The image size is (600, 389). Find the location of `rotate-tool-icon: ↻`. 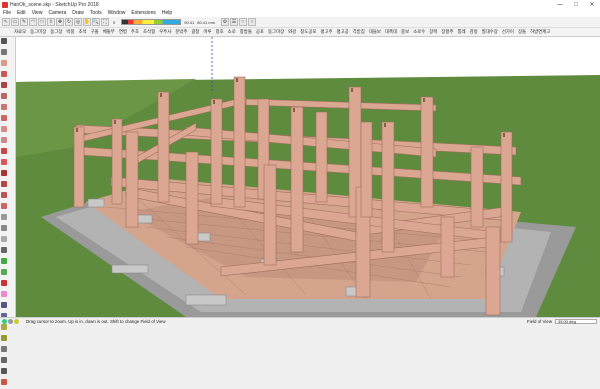

rotate-tool-icon: ↻ is located at coordinates (69, 22).